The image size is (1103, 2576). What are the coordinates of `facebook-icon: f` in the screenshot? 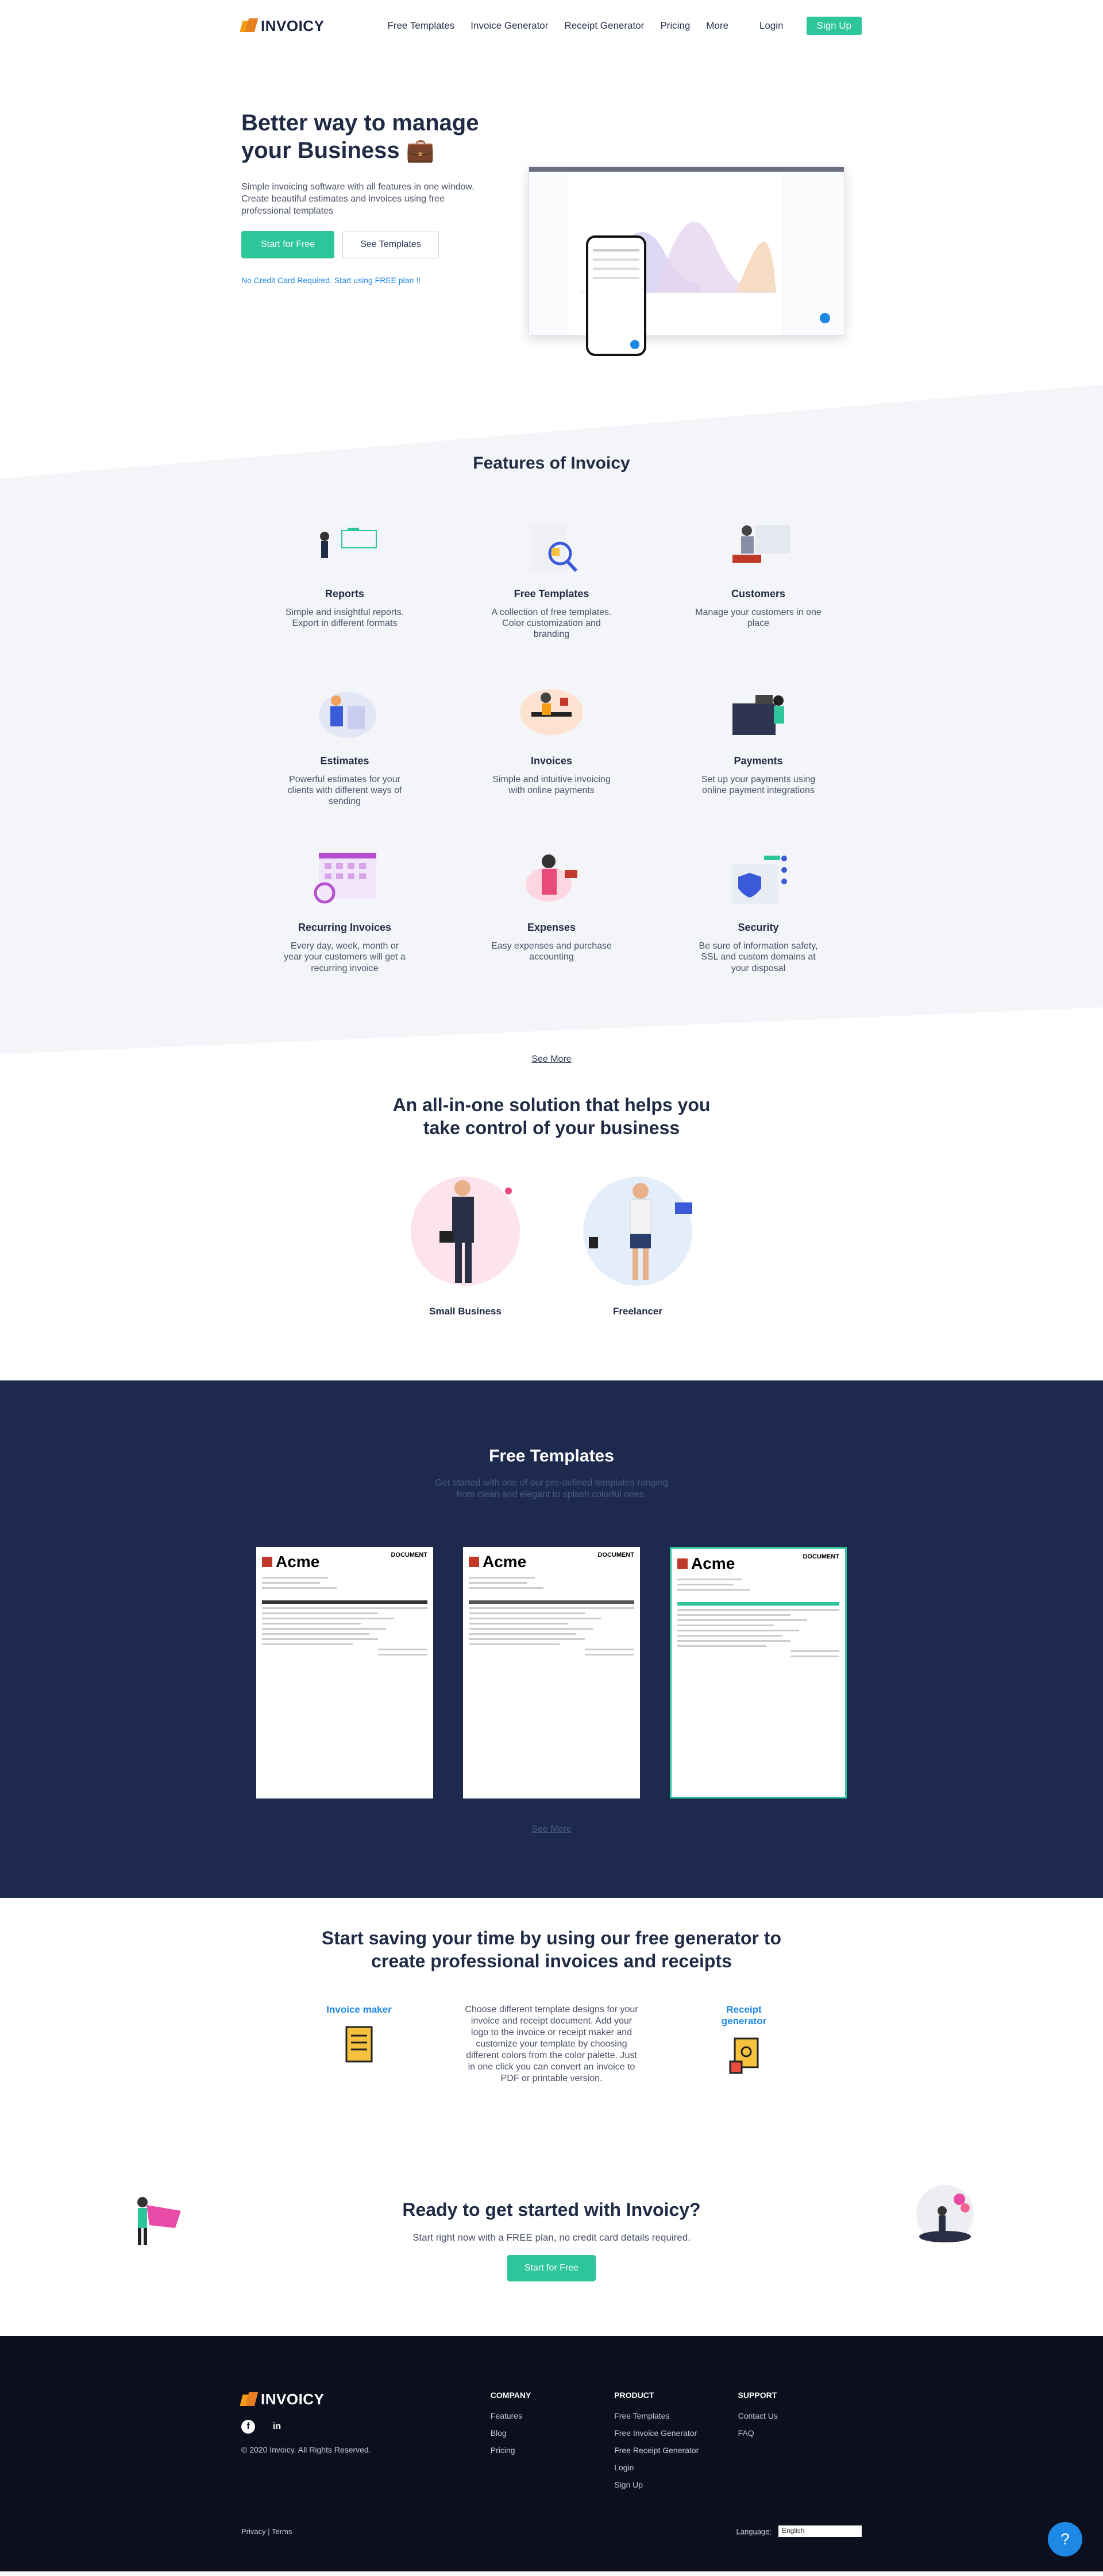 It's located at (248, 2427).